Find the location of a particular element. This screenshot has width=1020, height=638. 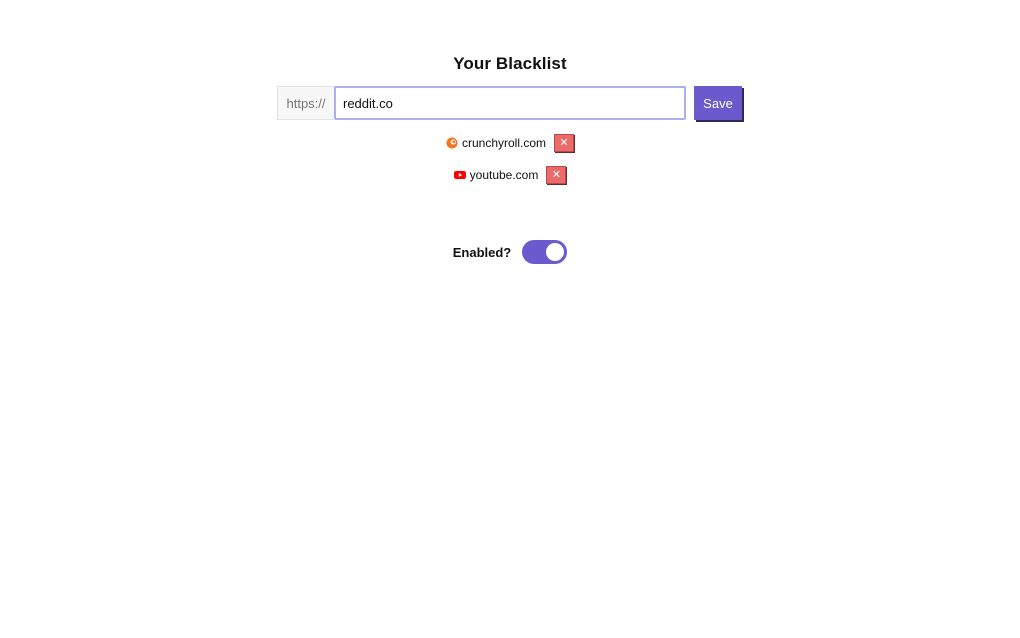

url-input-row: https:// Save is located at coordinates (509, 103).